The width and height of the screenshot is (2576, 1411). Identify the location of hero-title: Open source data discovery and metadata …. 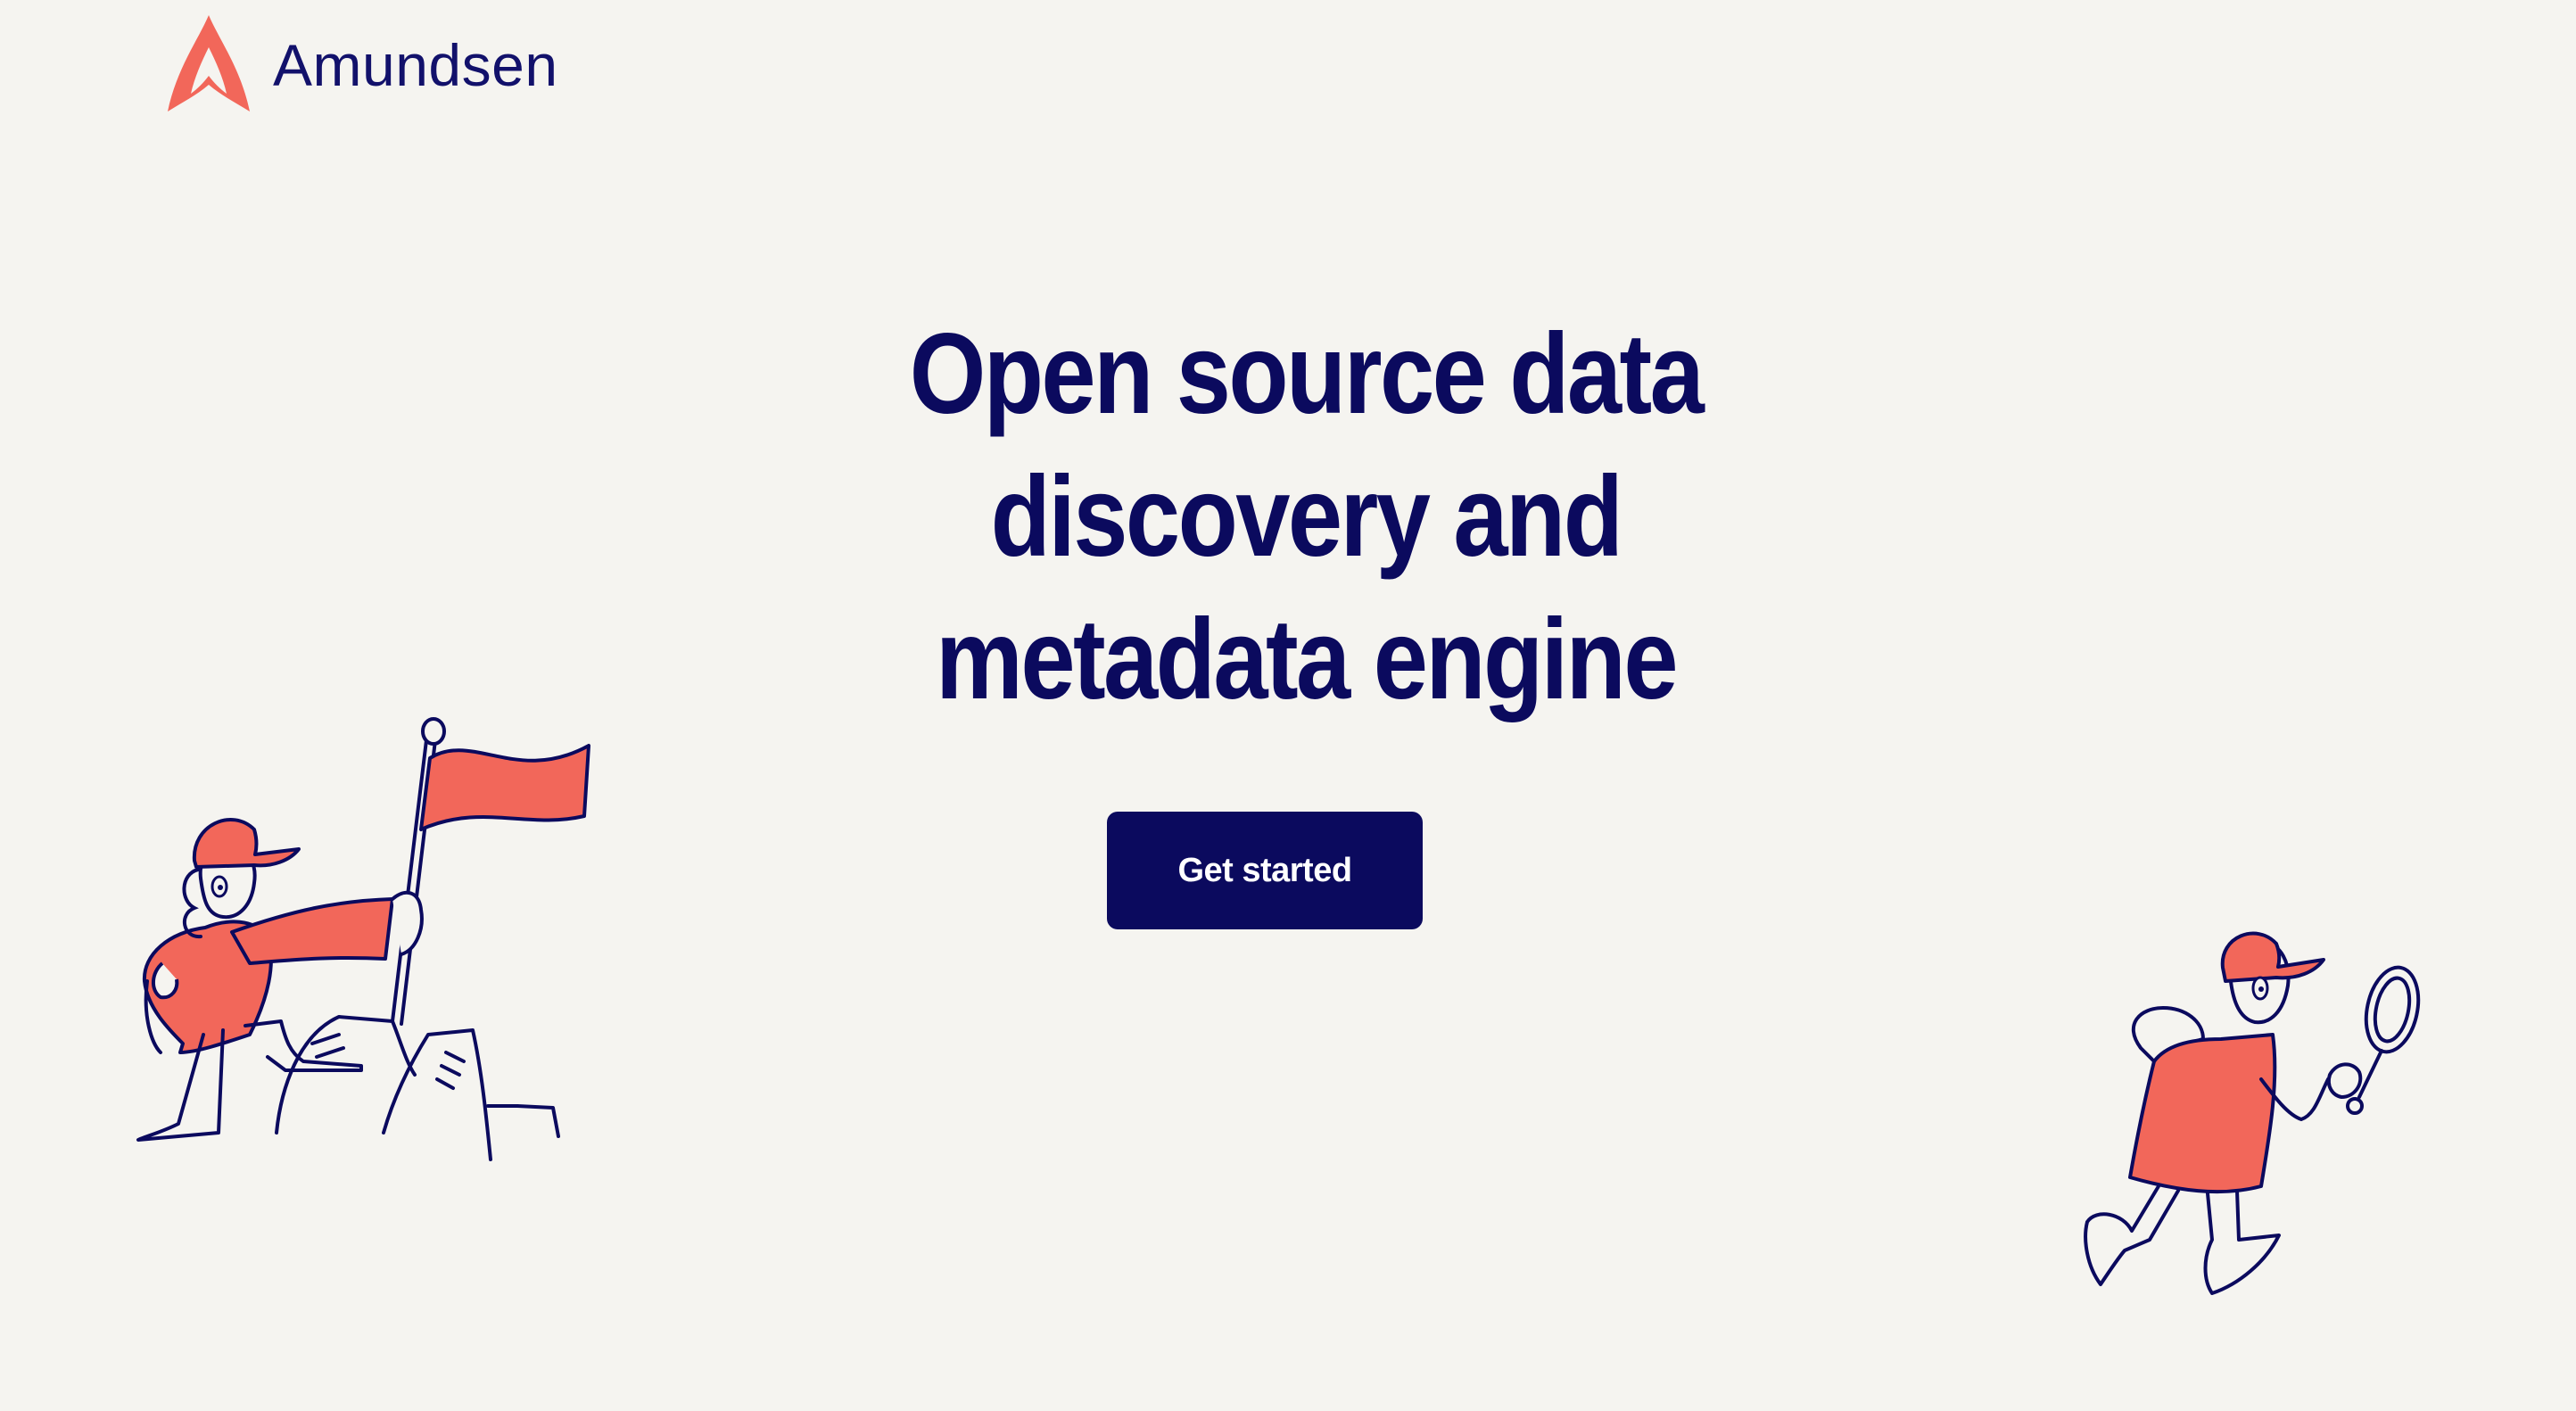
(1306, 517).